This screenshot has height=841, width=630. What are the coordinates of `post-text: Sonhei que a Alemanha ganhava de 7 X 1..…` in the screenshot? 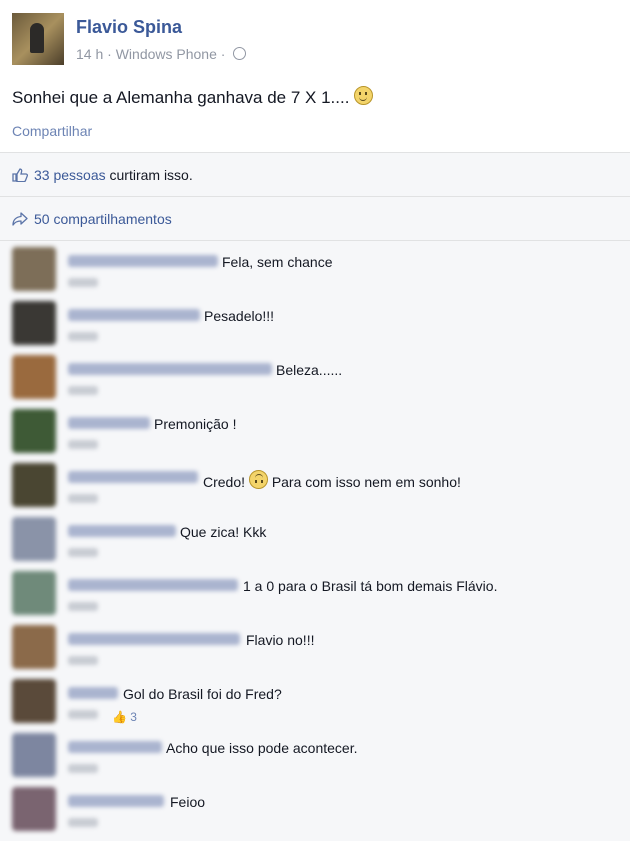 It's located at (193, 97).